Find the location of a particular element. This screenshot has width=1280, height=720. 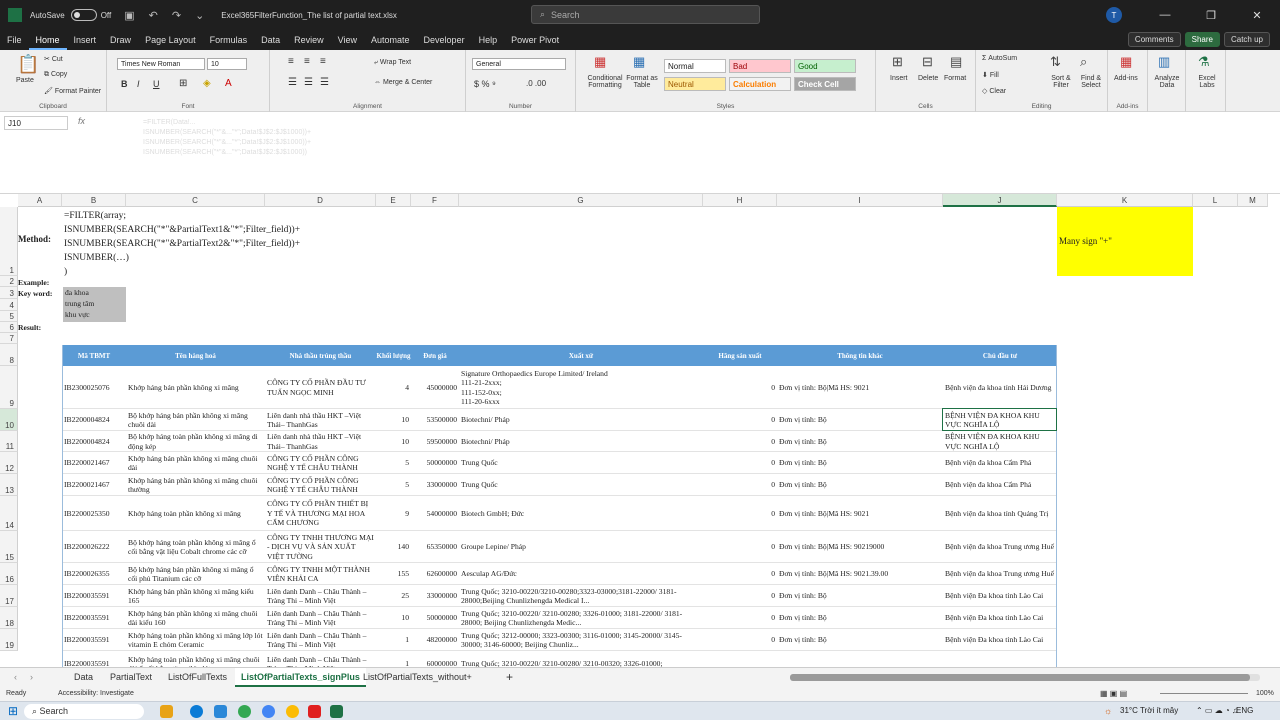

column-header: M is located at coordinates (1253, 200).